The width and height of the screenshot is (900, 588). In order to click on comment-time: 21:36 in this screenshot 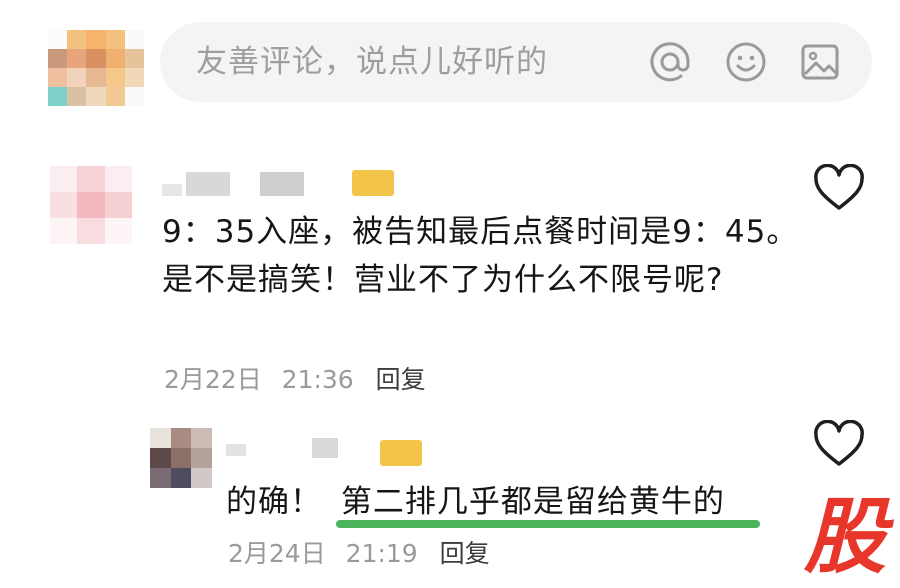, I will do `click(317, 379)`.